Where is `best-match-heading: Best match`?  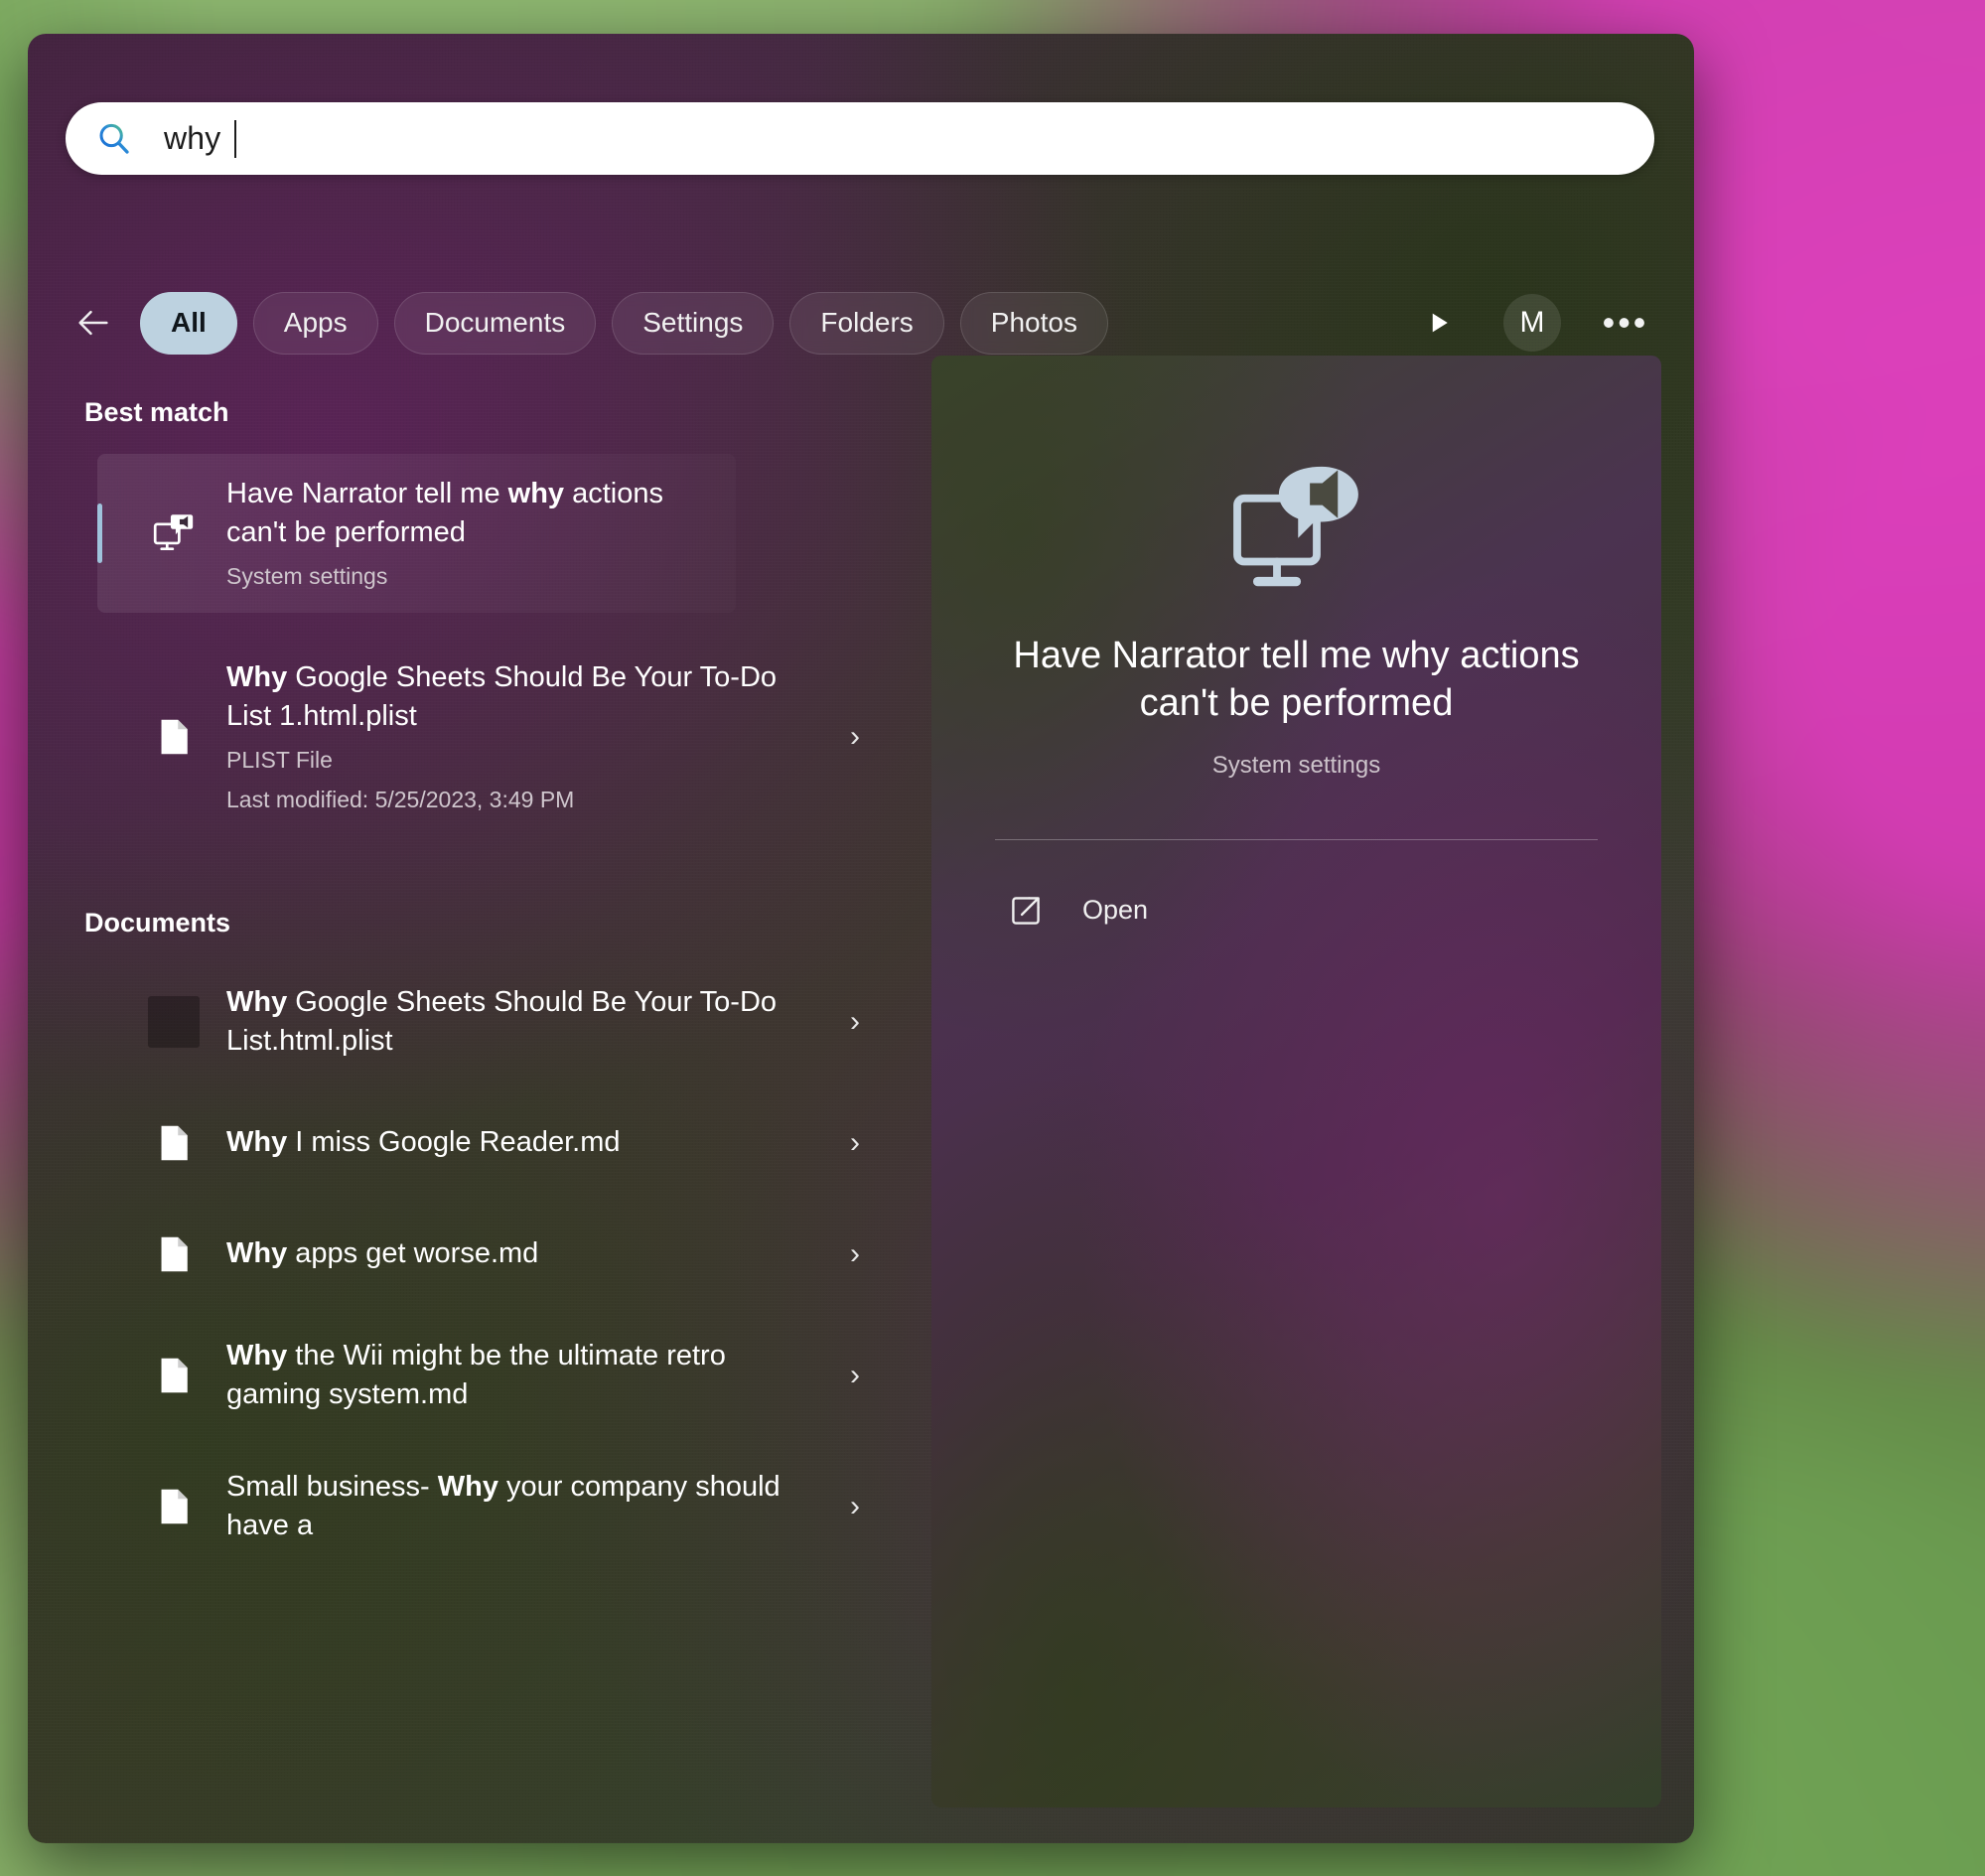 best-match-heading: Best match is located at coordinates (156, 412).